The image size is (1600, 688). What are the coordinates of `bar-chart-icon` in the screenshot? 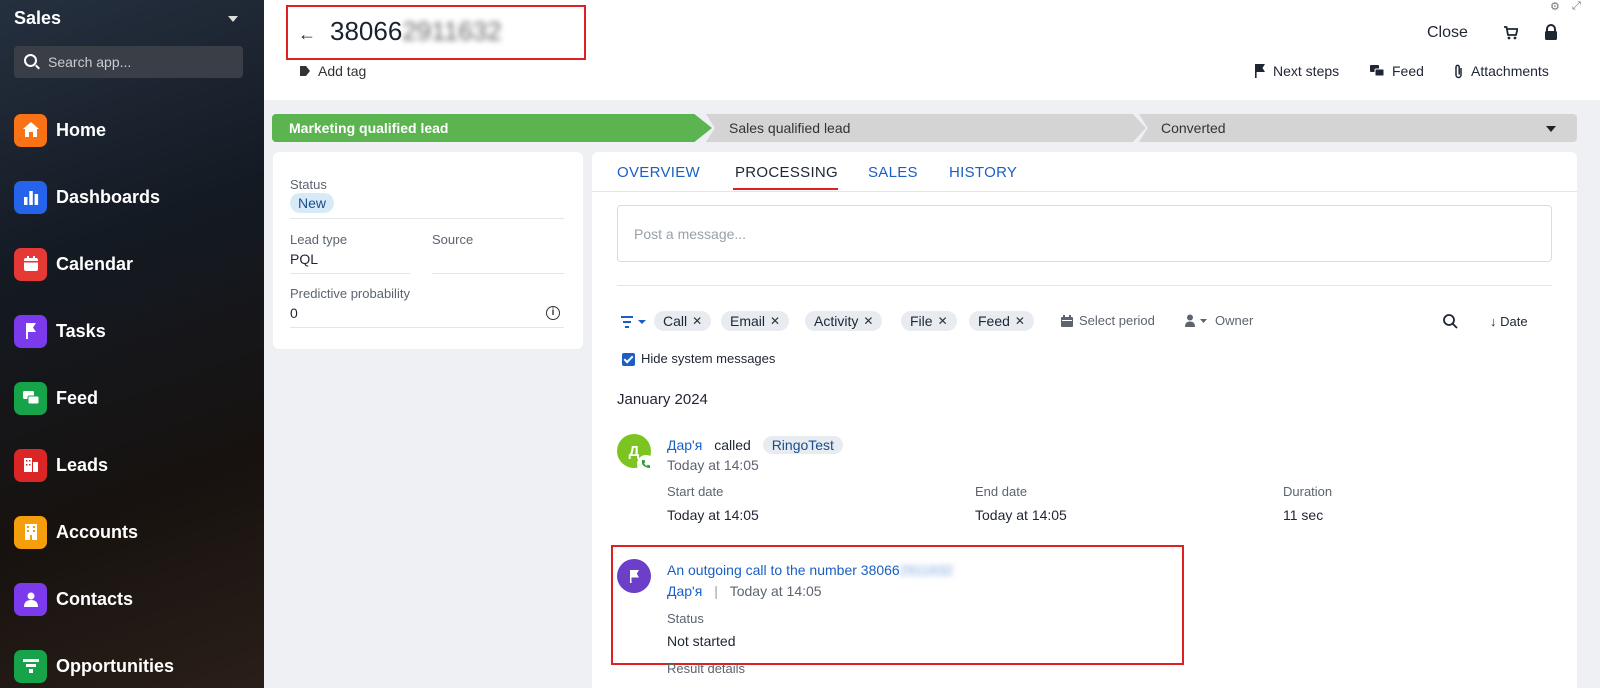 It's located at (30, 197).